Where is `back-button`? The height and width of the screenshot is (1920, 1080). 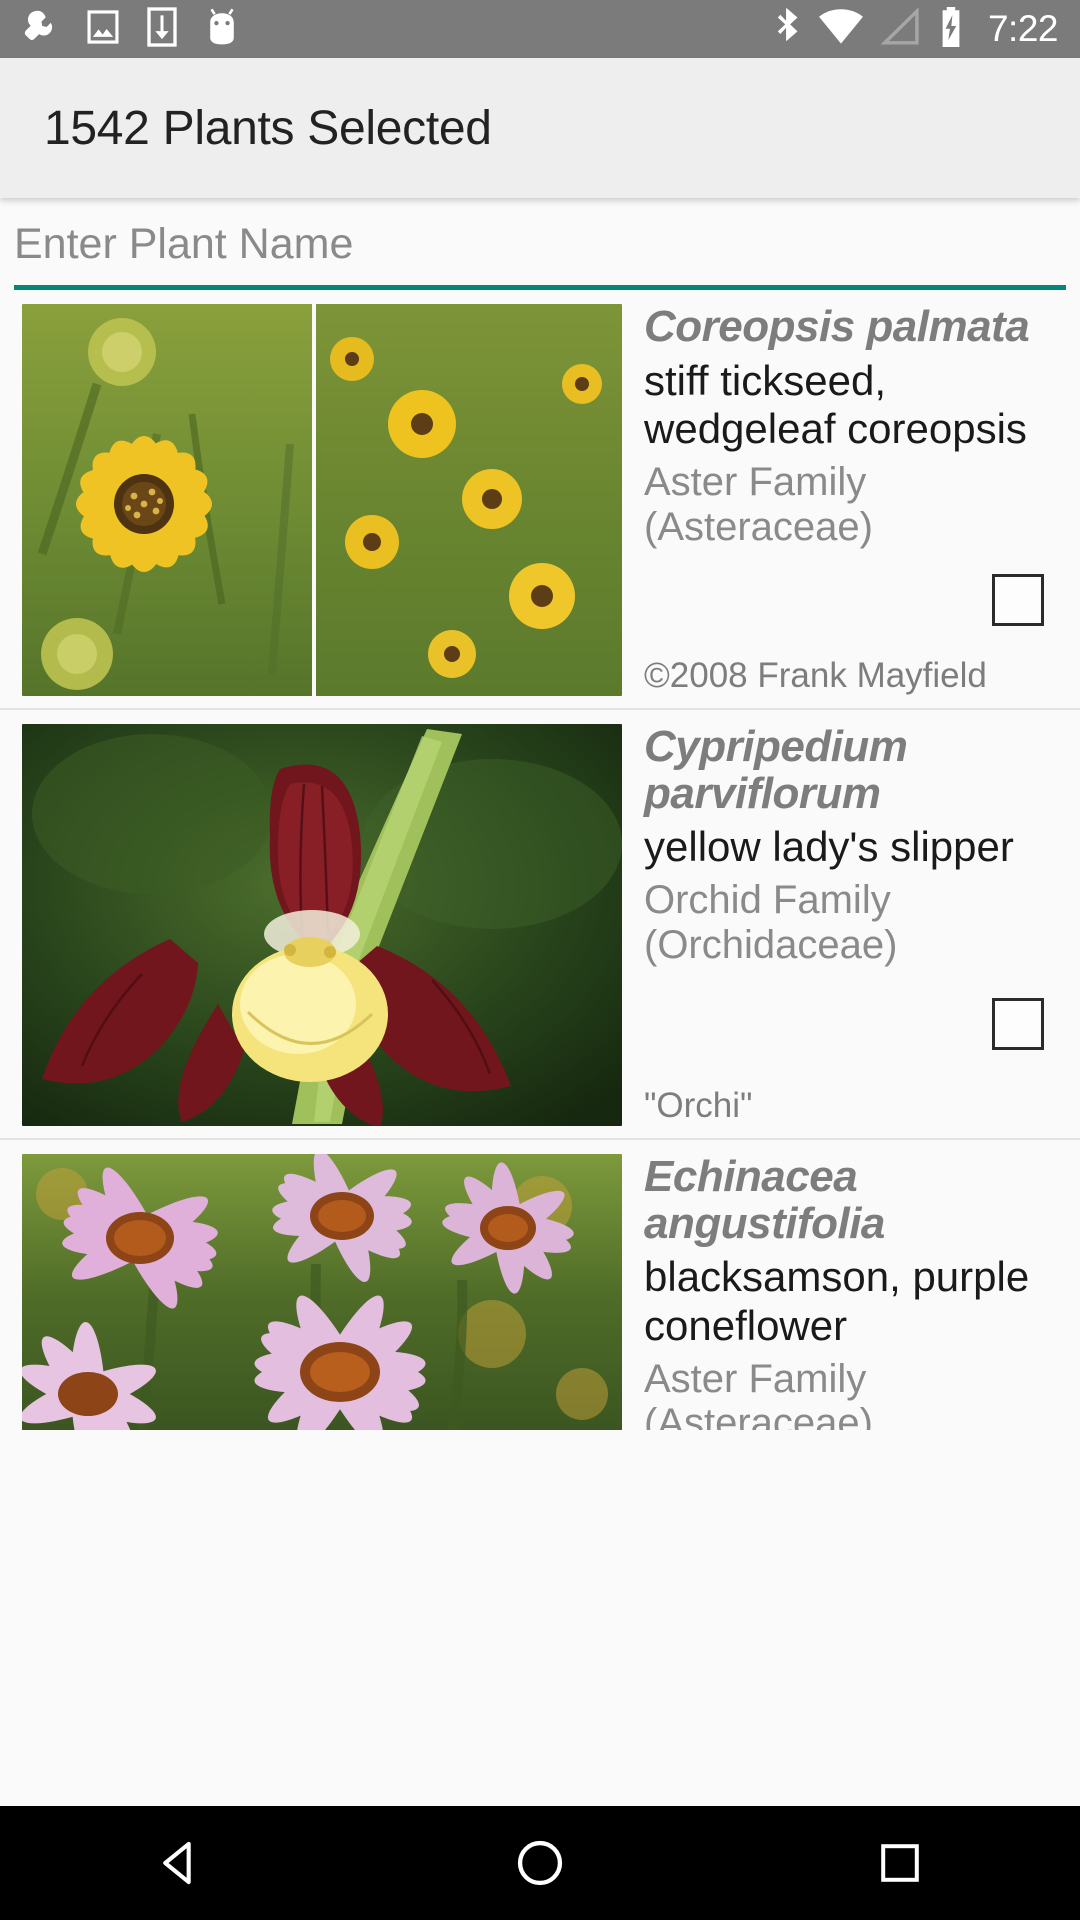
back-button is located at coordinates (180, 1863).